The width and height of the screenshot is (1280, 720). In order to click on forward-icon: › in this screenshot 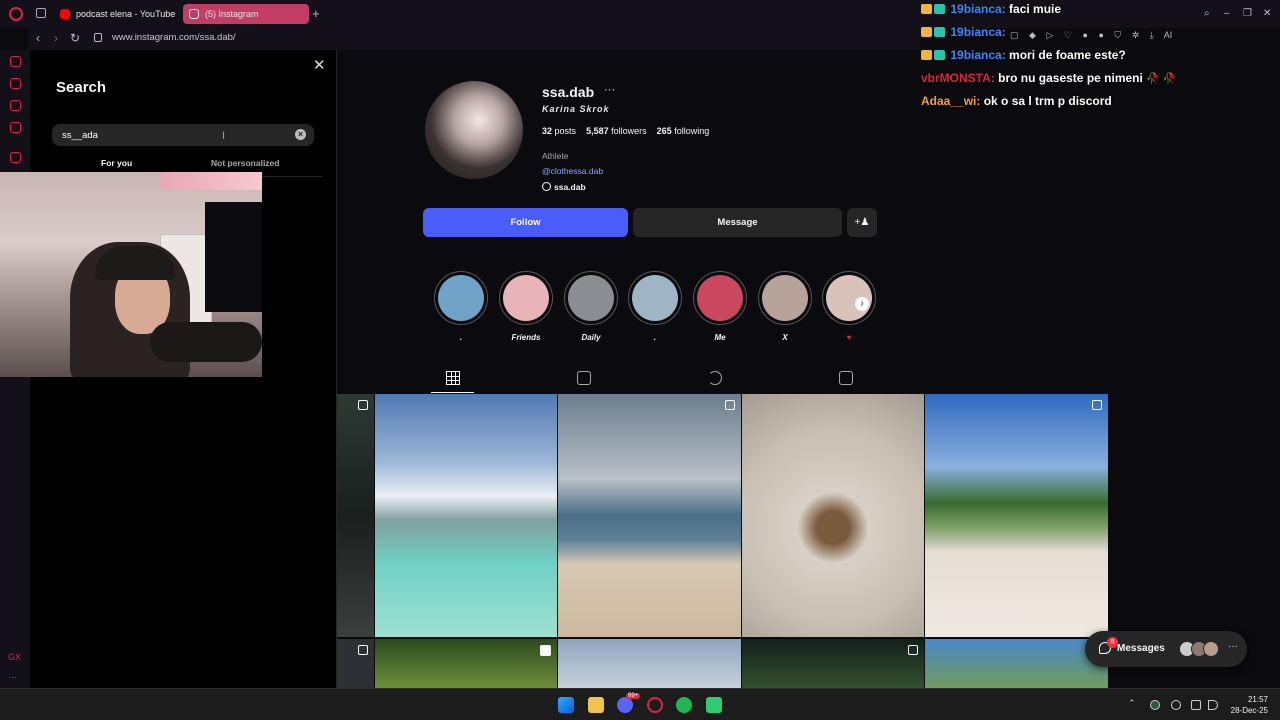, I will do `click(56, 38)`.